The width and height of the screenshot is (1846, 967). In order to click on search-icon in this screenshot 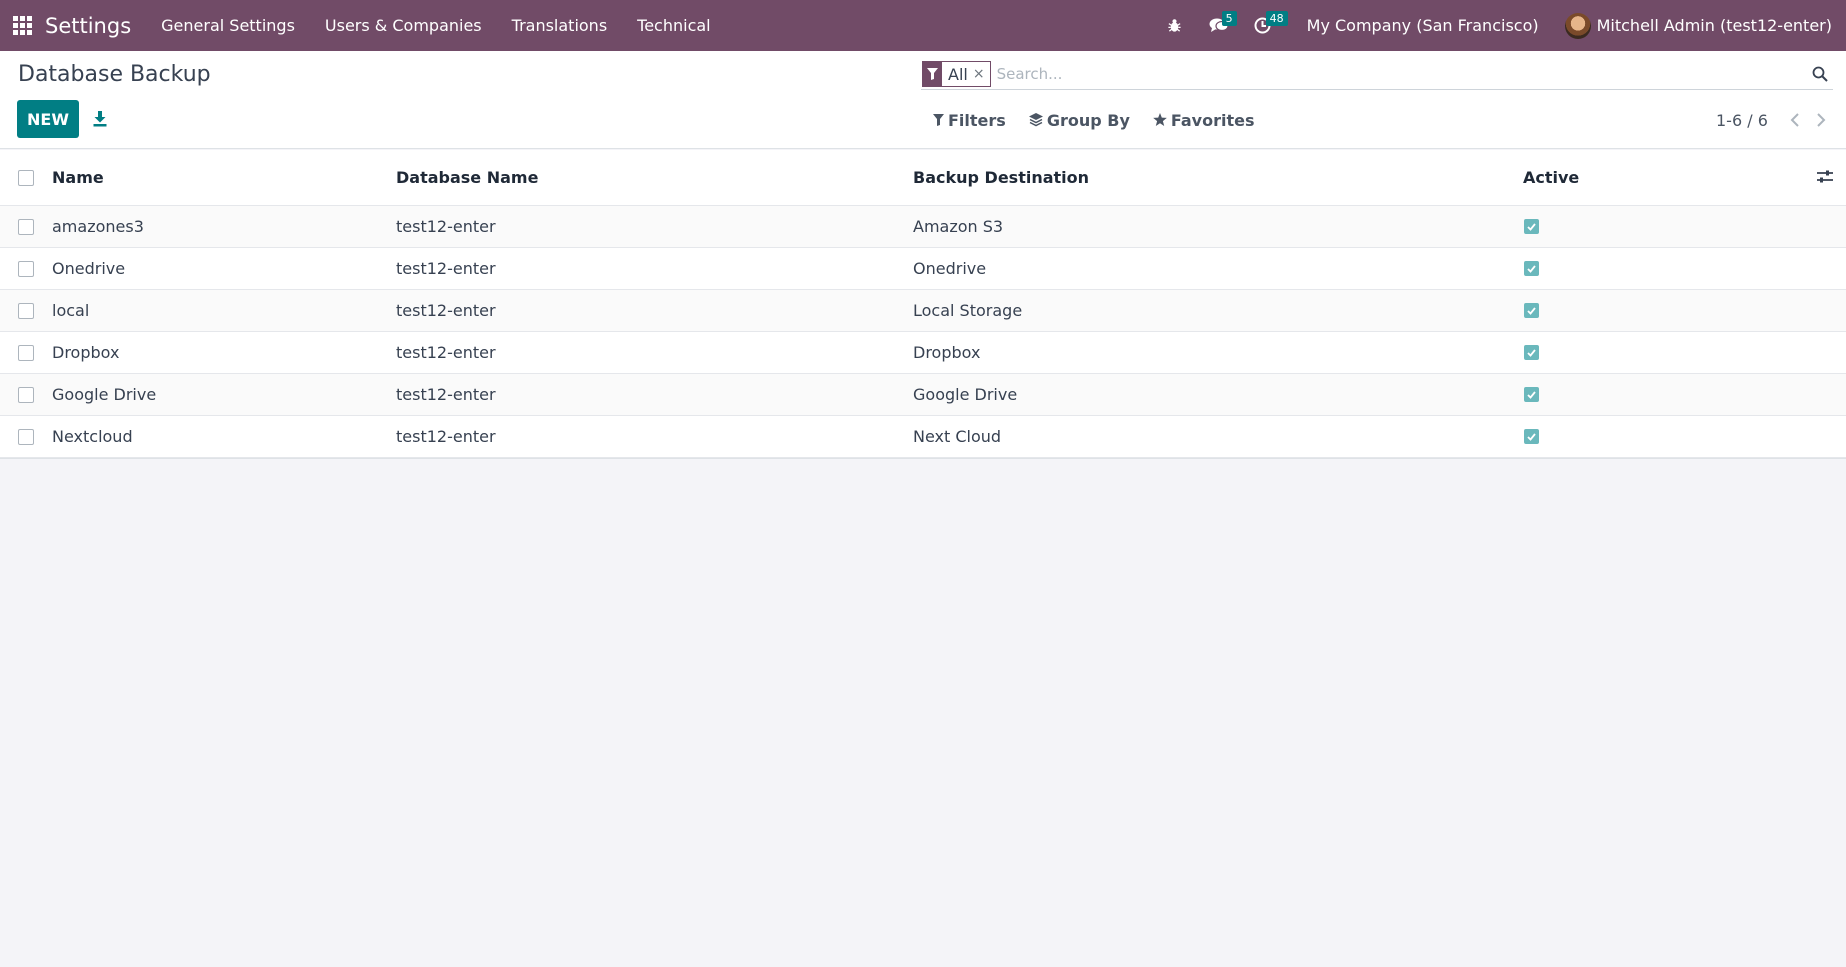, I will do `click(1820, 74)`.